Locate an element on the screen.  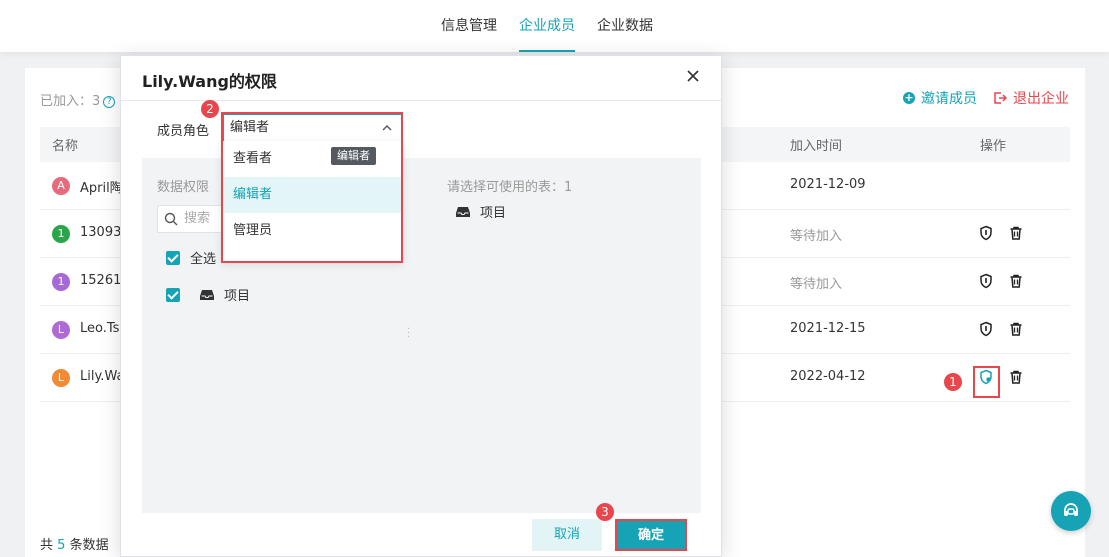
search-icon is located at coordinates (171, 219).